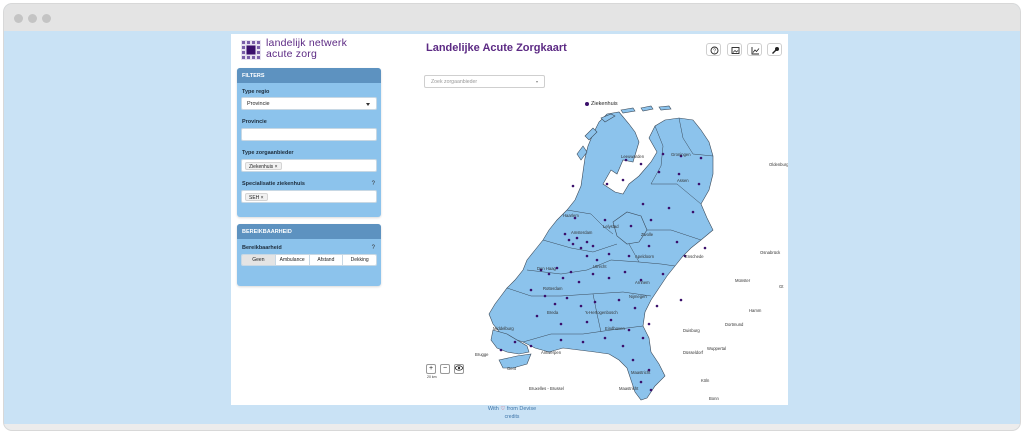 This screenshot has height=437, width=1024. I want to click on wrench-icon, so click(775, 50).